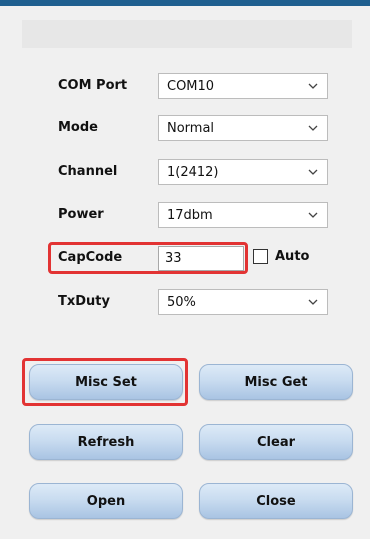 The width and height of the screenshot is (370, 539). I want to click on misc-set-button: Misc Set, so click(106, 382).